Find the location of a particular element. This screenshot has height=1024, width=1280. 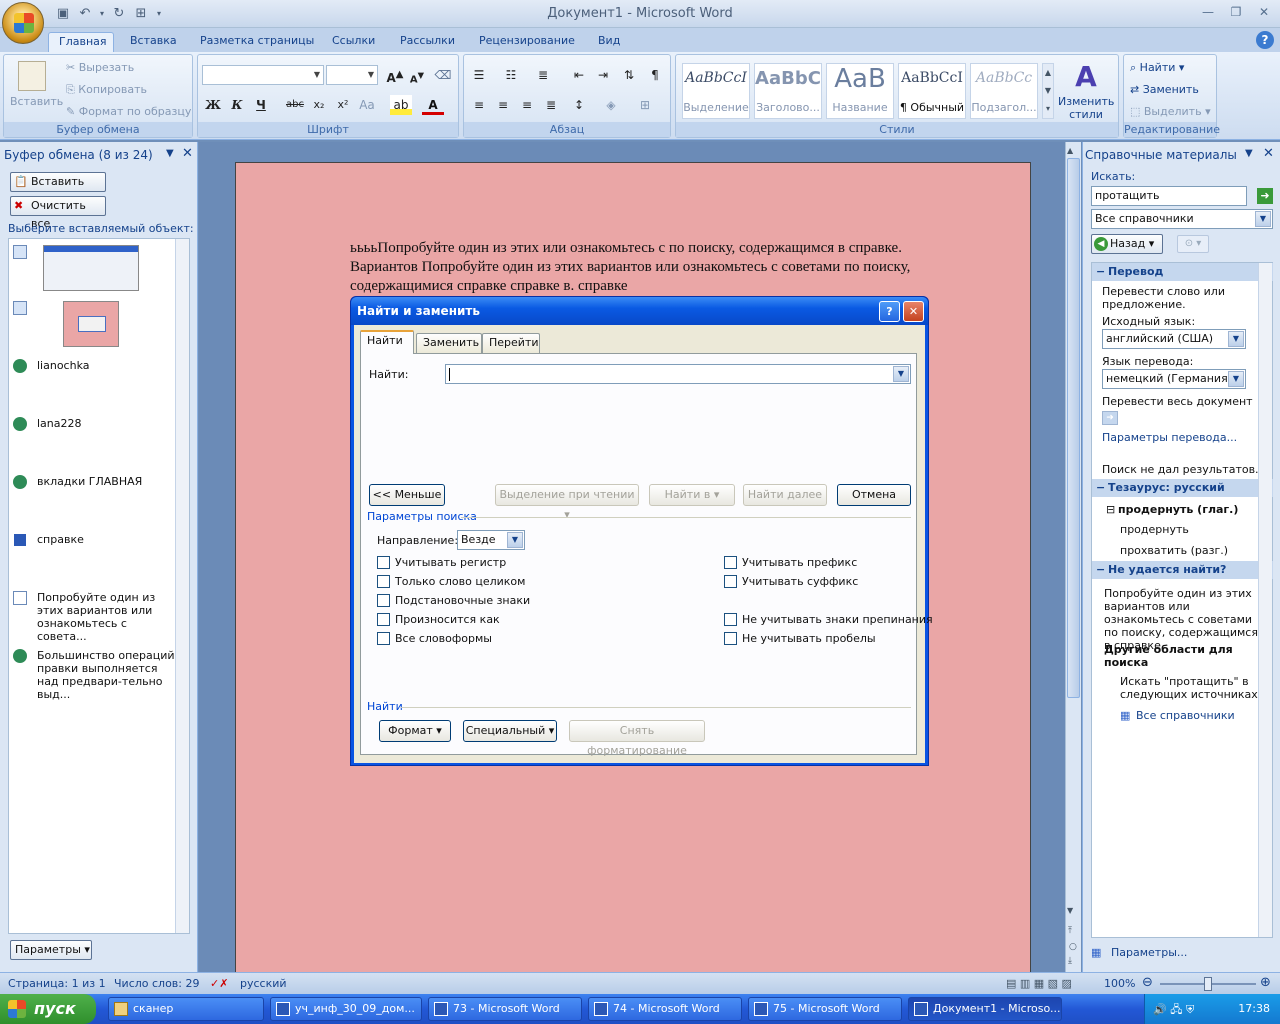

translate-section-header: Перевод is located at coordinates (1182, 272).